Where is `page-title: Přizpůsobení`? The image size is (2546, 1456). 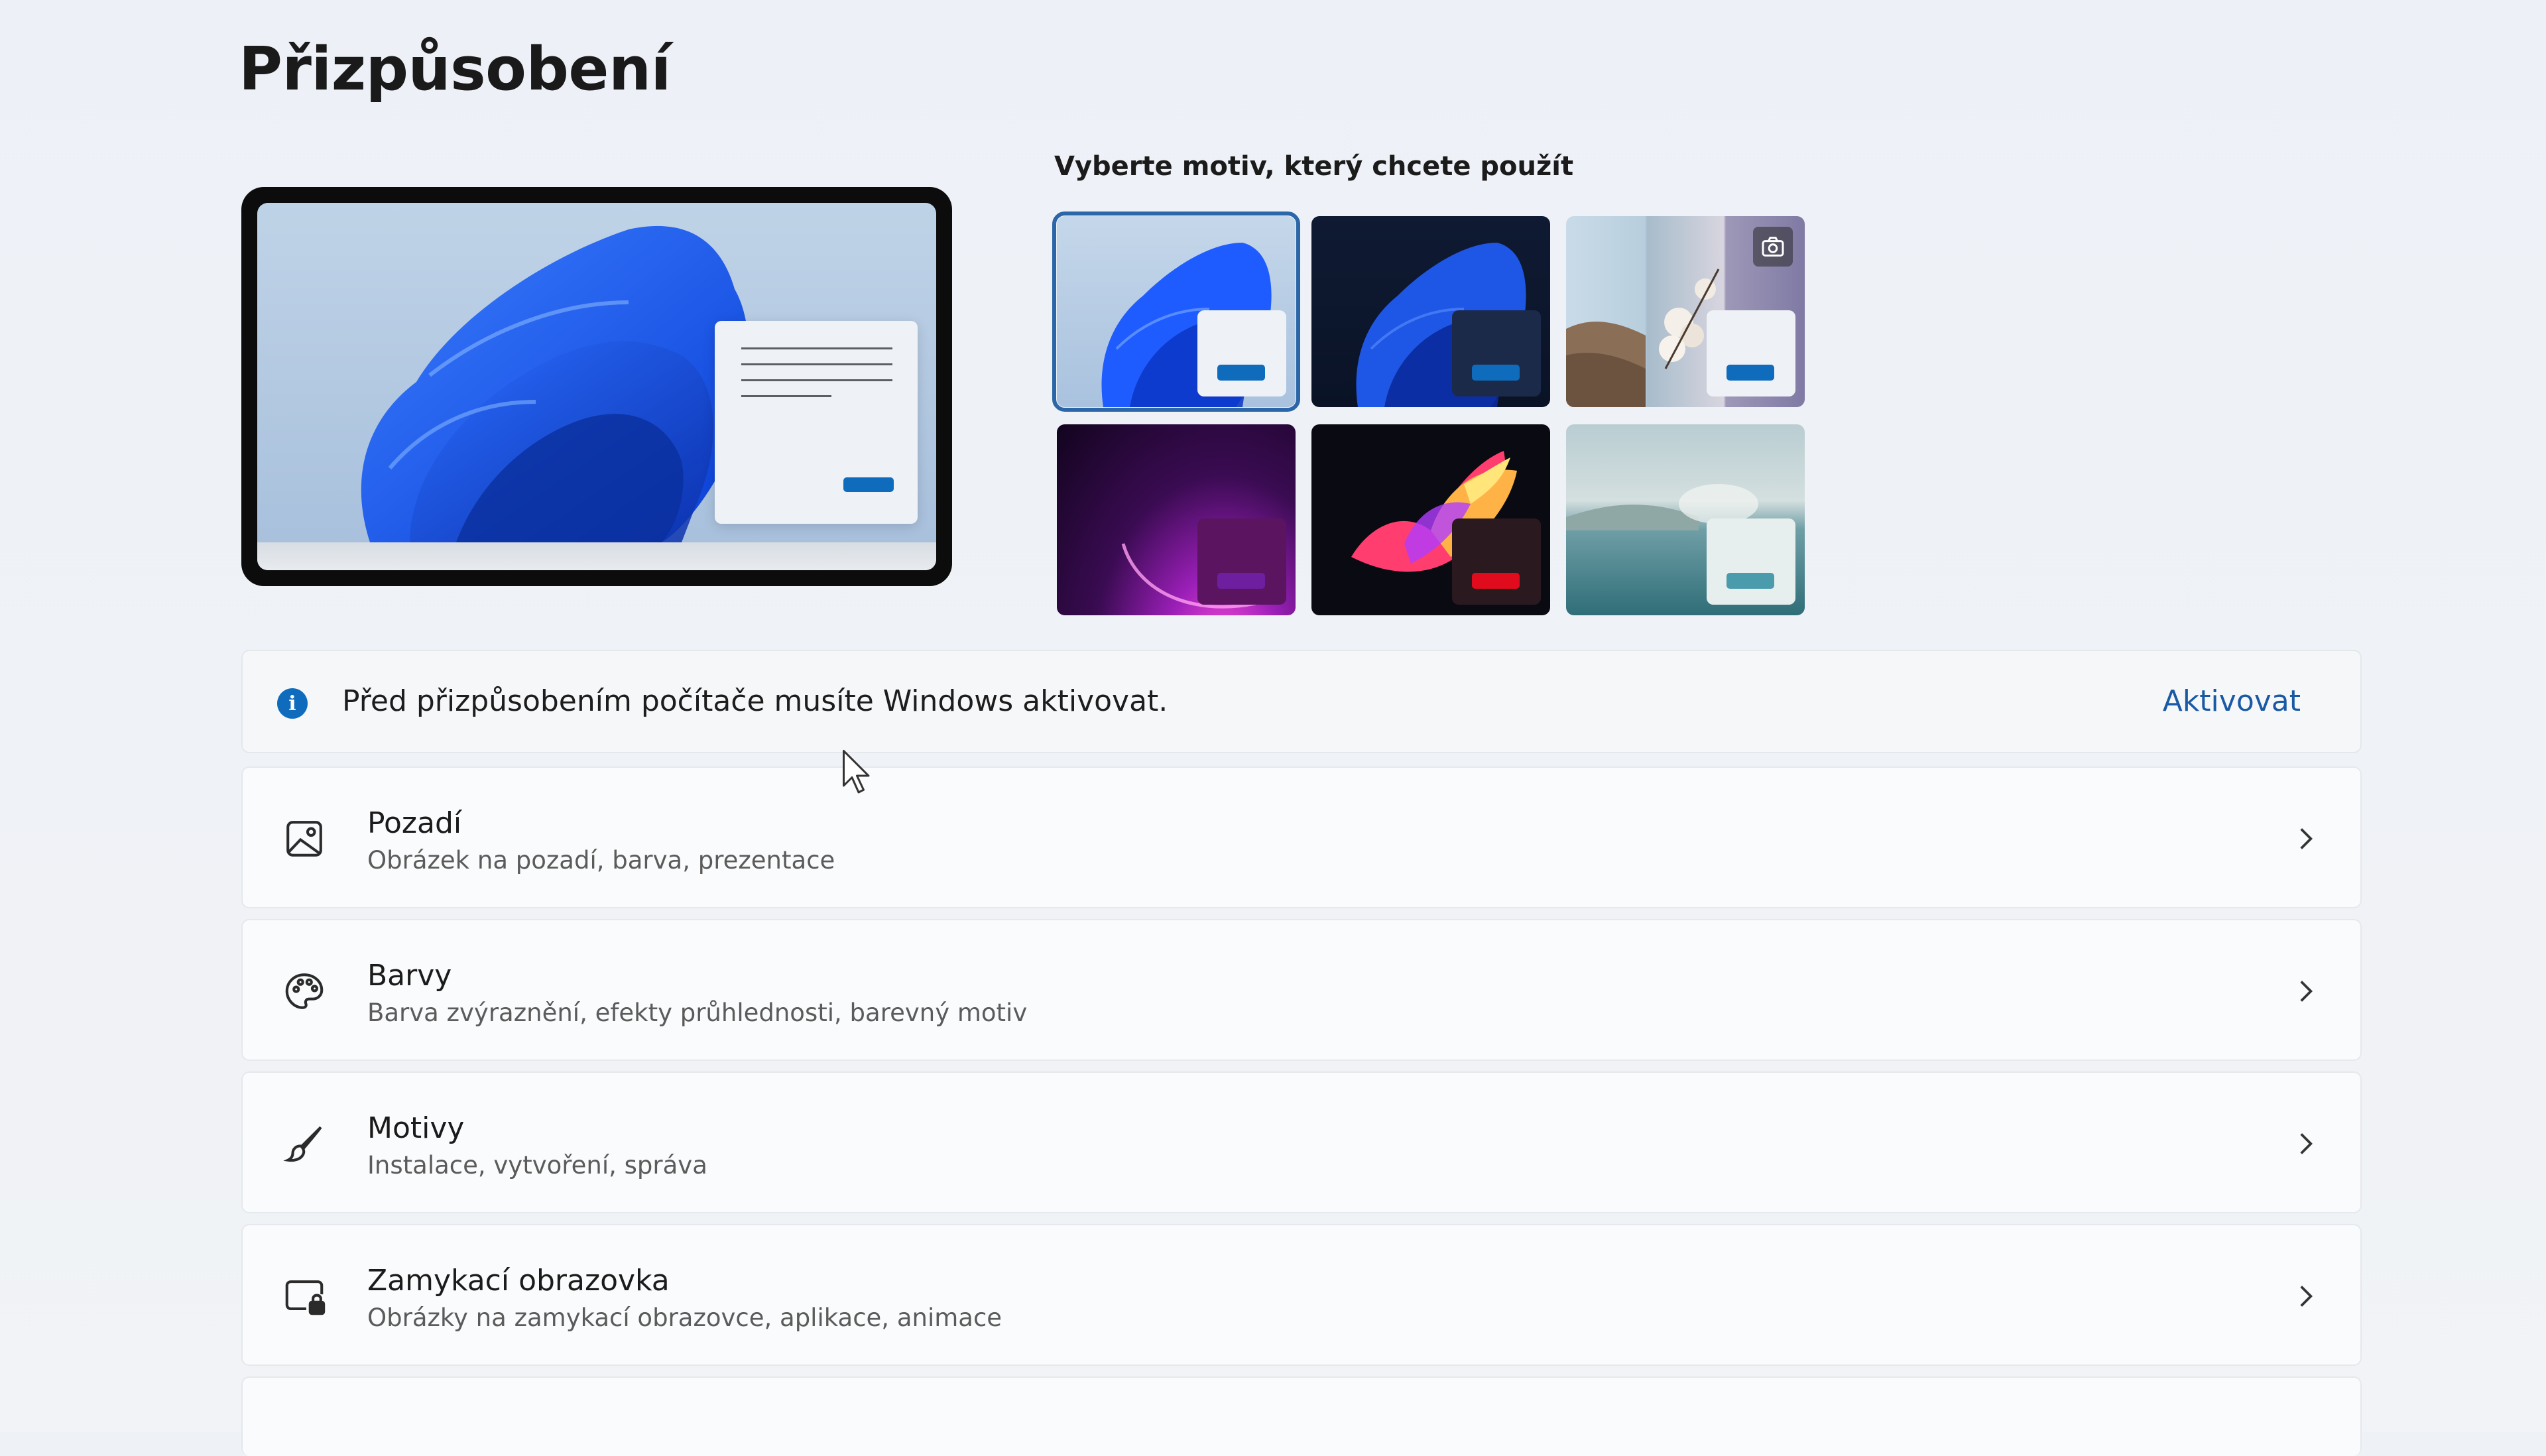
page-title: Přizpůsobení is located at coordinates (455, 69).